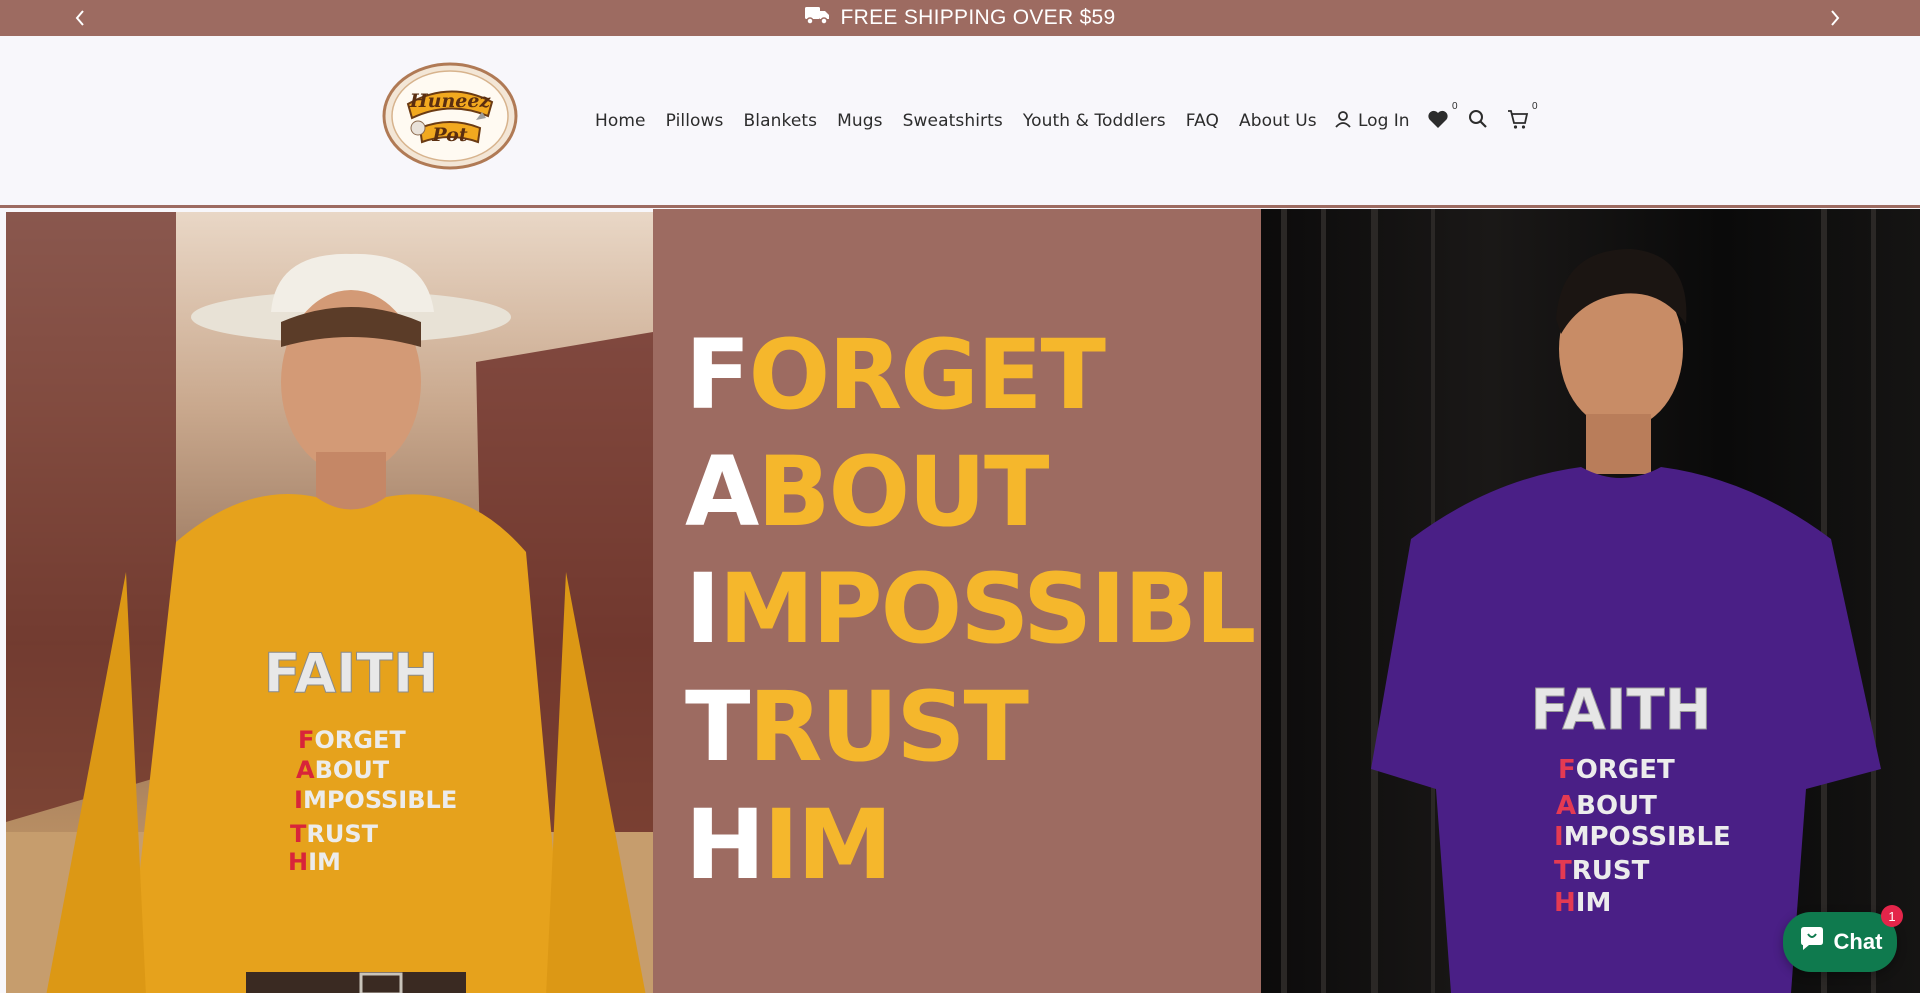  What do you see at coordinates (1384, 121) in the screenshot?
I see `login-label: Log In` at bounding box center [1384, 121].